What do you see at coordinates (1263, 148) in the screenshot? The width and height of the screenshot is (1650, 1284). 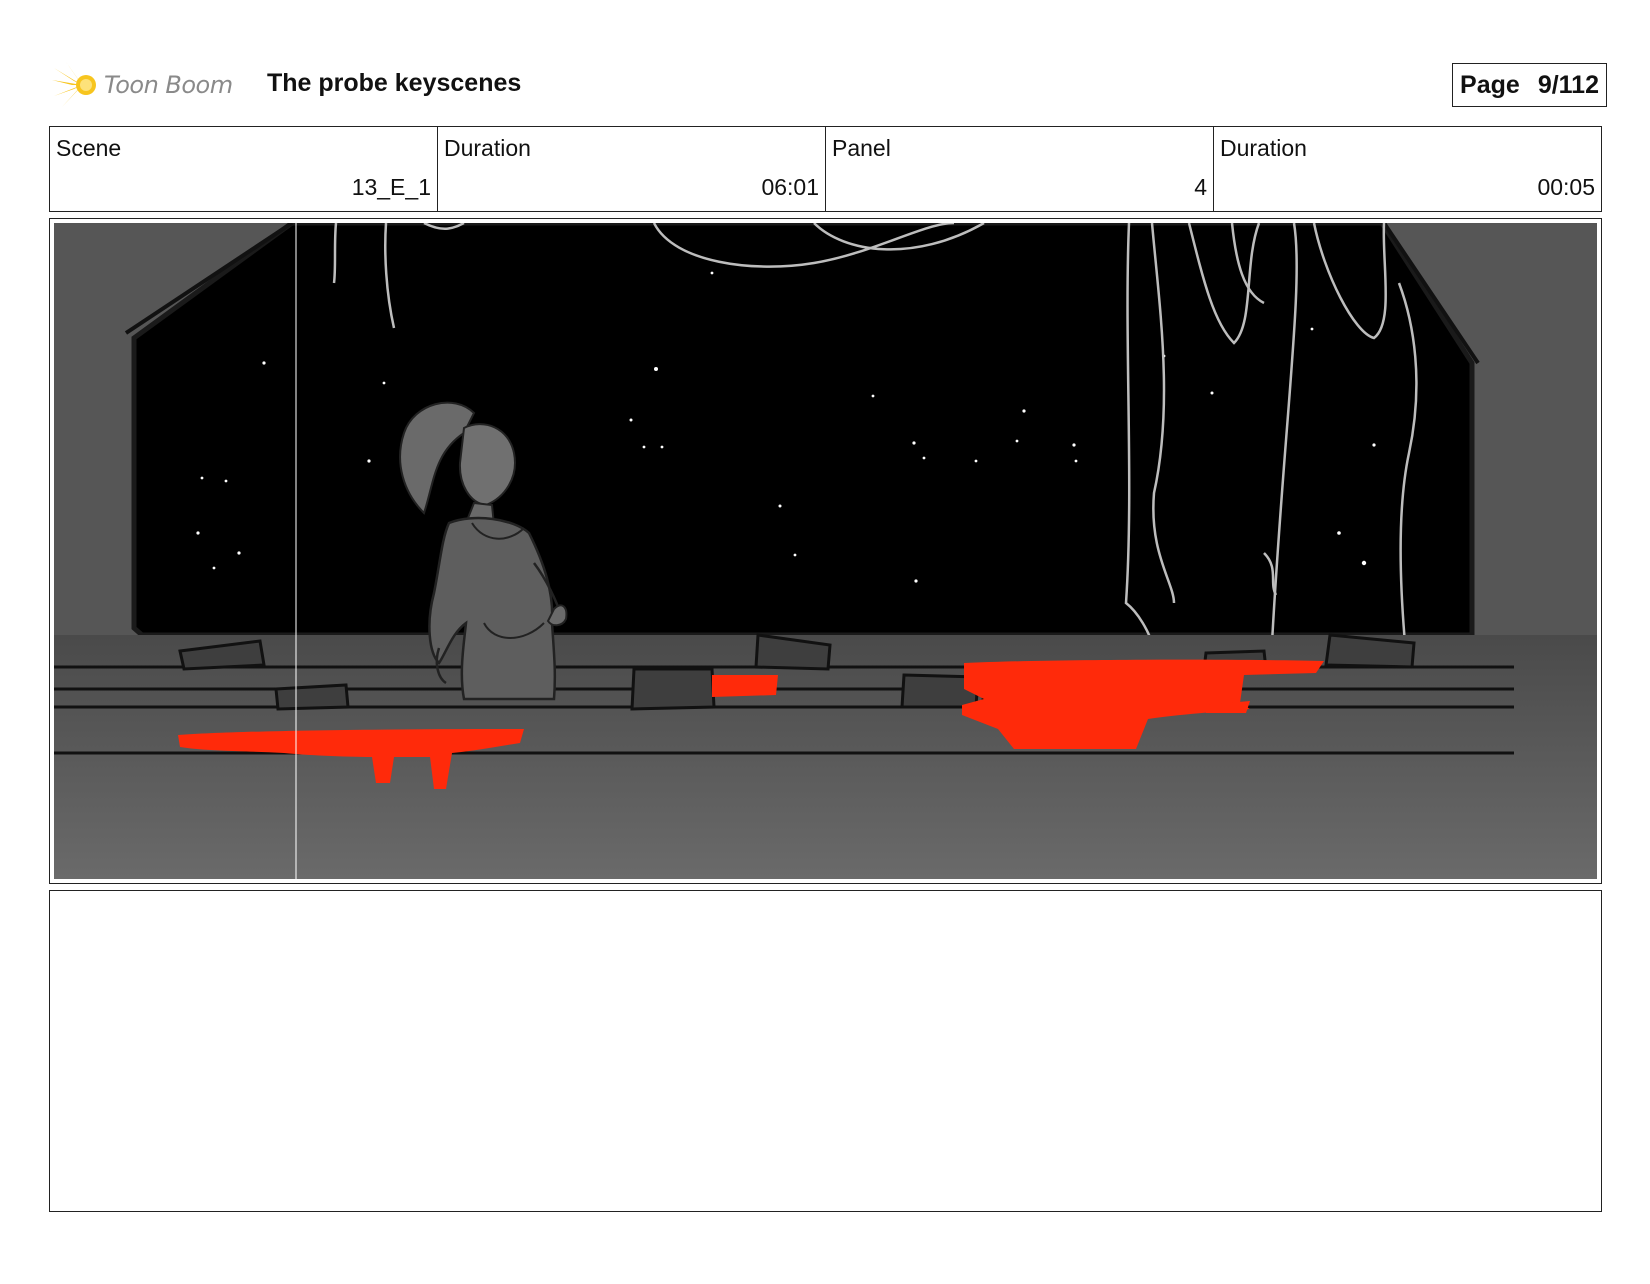 I see `panel-duration-label: Duration` at bounding box center [1263, 148].